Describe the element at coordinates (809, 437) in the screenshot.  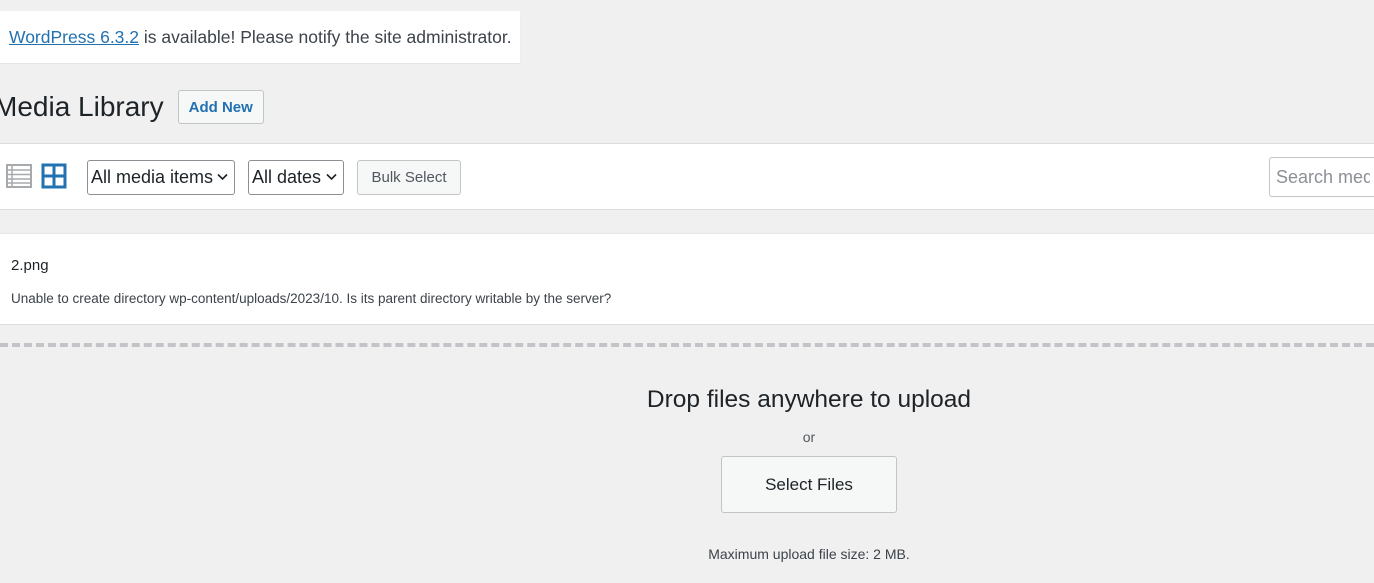
I see `drop-zone-or: or` at that location.